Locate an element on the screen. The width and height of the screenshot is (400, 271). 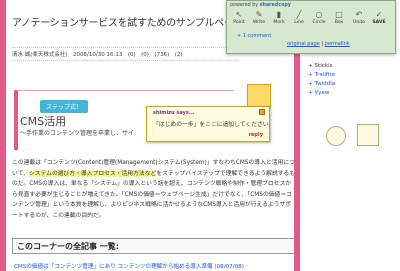
sidebar-item-vyew: + Vyew is located at coordinates (321, 93).